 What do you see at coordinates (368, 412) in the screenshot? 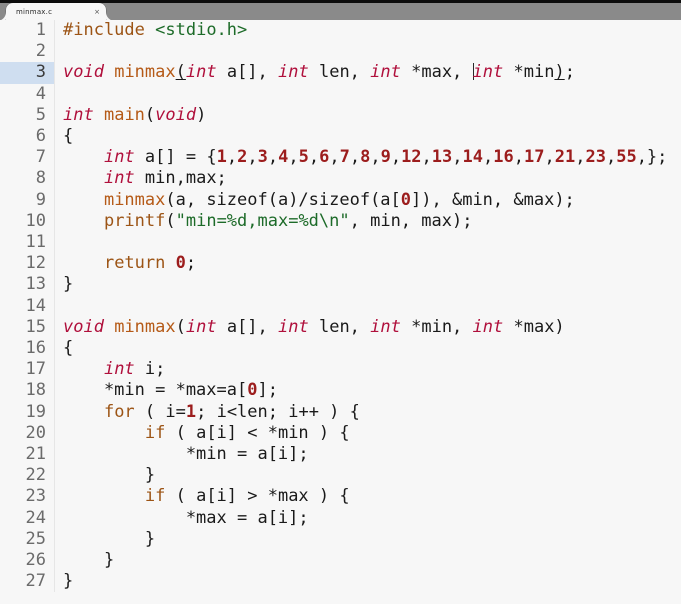
I see `code-line-text: for ( i=1; i<len; i++ ) {` at bounding box center [368, 412].